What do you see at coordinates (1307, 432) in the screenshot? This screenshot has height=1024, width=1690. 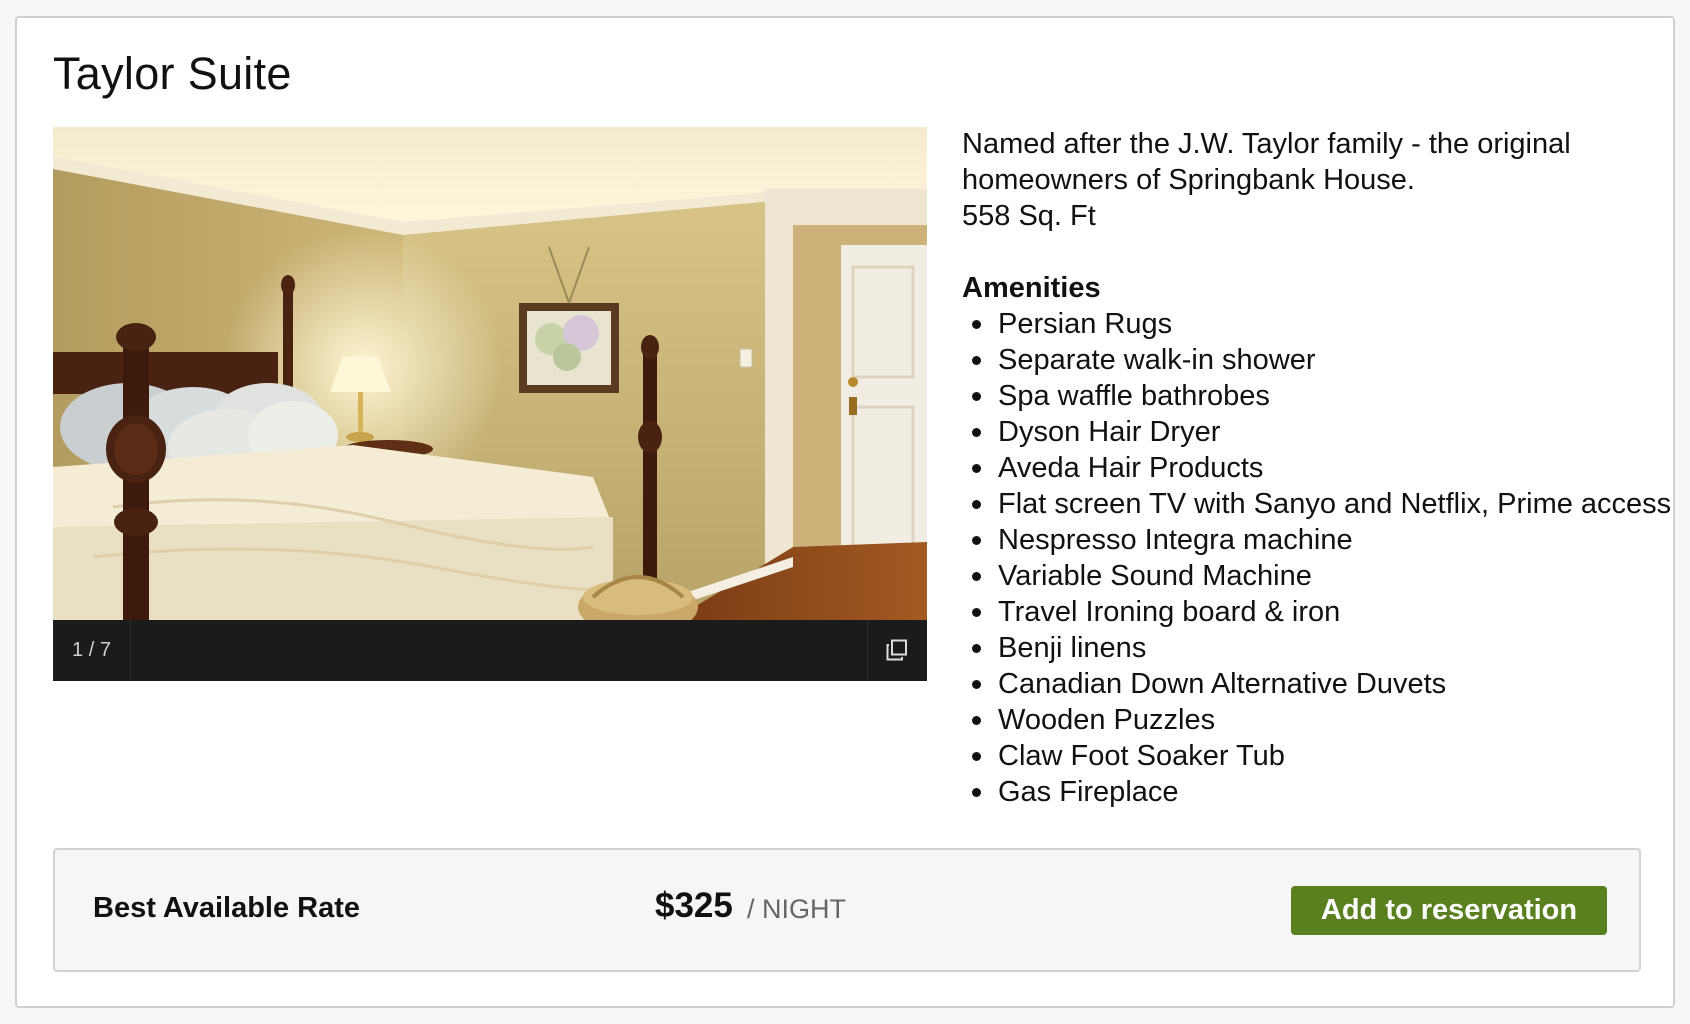 I see `amenity-item: Dyson Hair Dryer` at bounding box center [1307, 432].